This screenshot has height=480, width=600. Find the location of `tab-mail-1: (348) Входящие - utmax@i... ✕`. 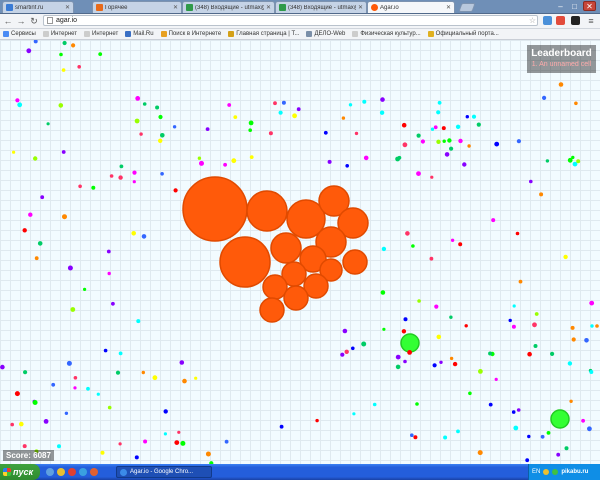

tab-mail-1: (348) Входящие - utmax@i... ✕ is located at coordinates (228, 7).